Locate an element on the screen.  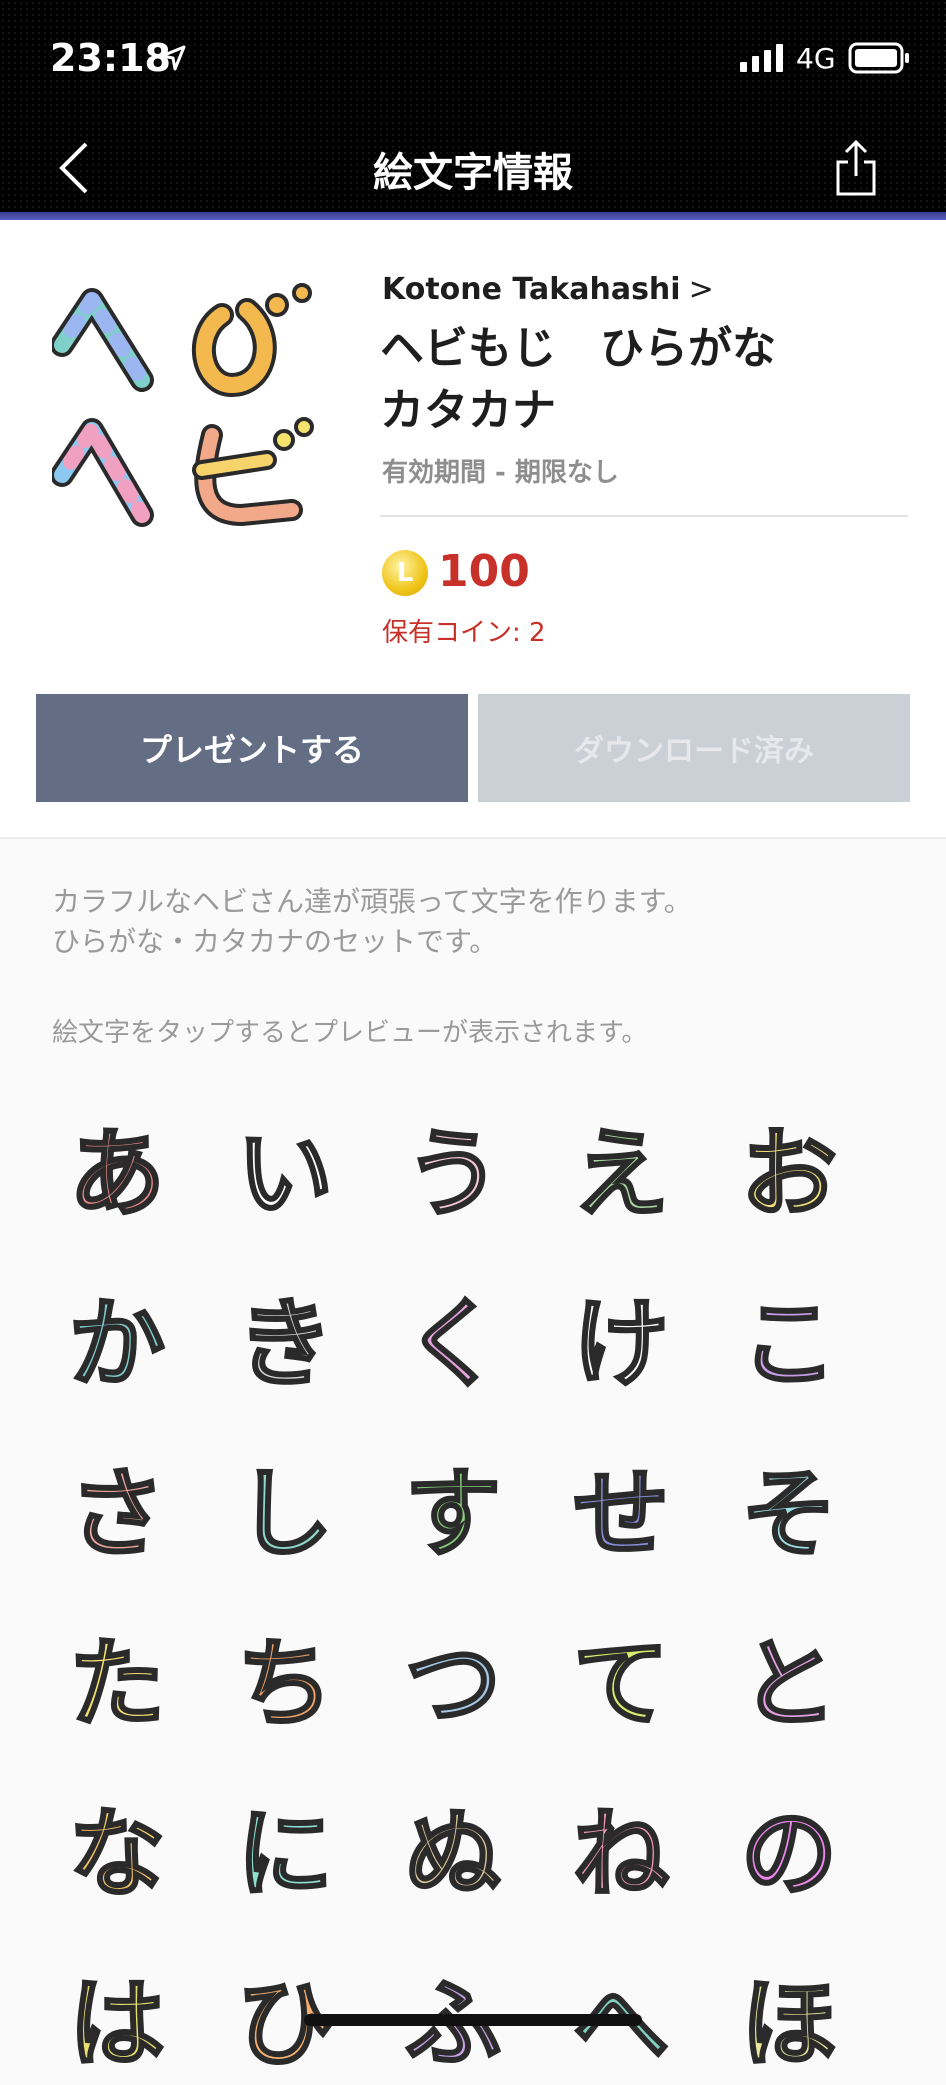
emoji-item: は is located at coordinates (117, 2015).